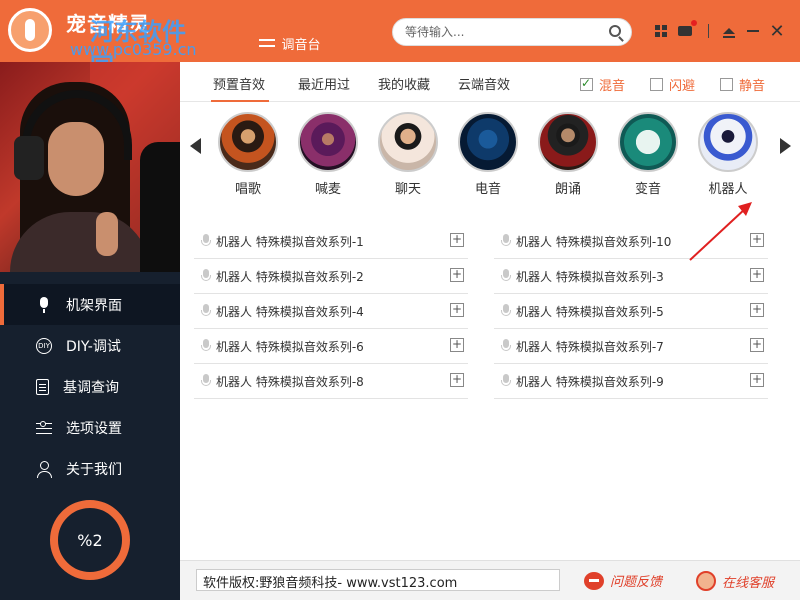 The width and height of the screenshot is (800, 600). I want to click on sidebar-item-label: 基调查询, so click(91, 387).